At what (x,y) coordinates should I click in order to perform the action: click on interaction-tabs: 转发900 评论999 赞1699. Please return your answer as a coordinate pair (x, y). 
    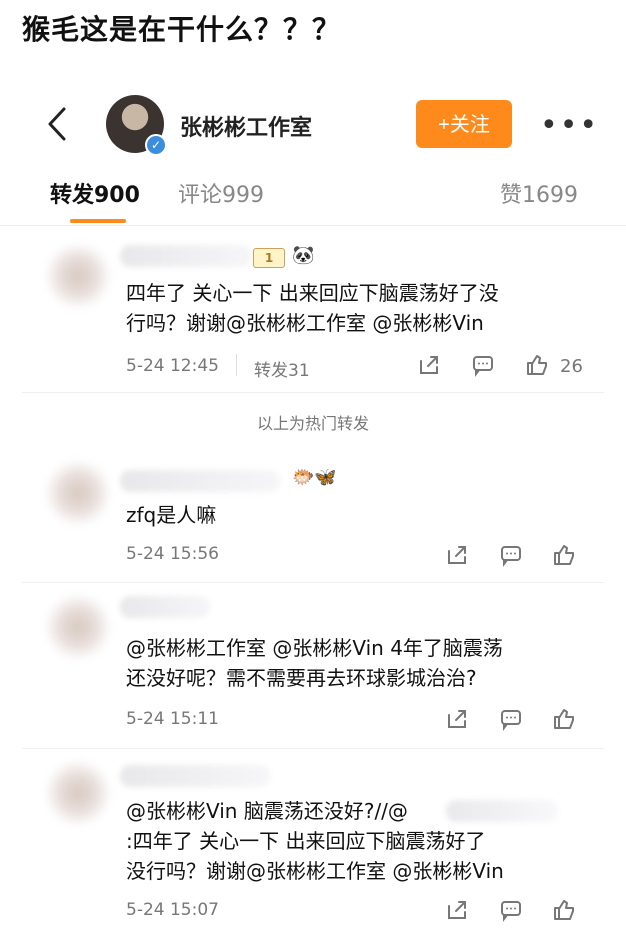
    Looking at the image, I should click on (313, 195).